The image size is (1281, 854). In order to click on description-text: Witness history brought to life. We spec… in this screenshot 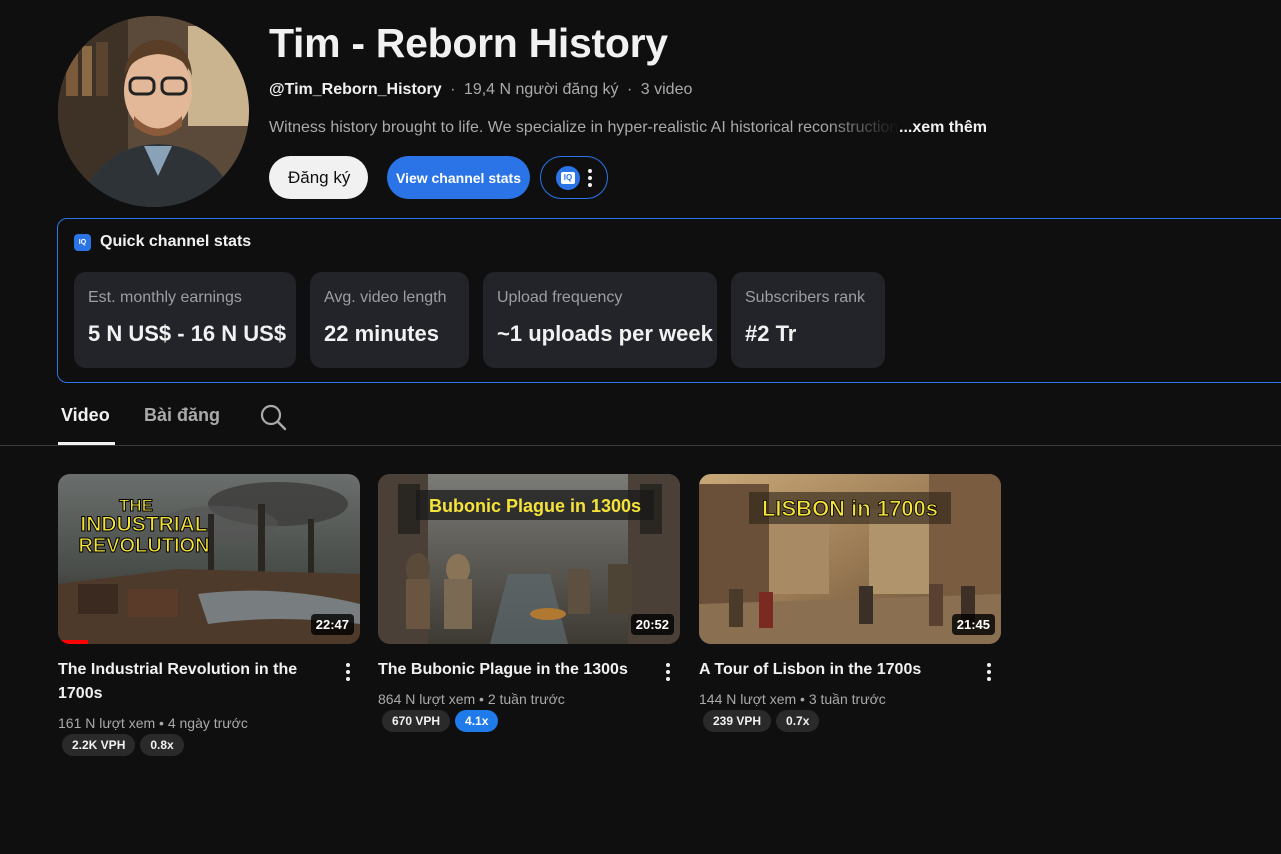, I will do `click(584, 127)`.